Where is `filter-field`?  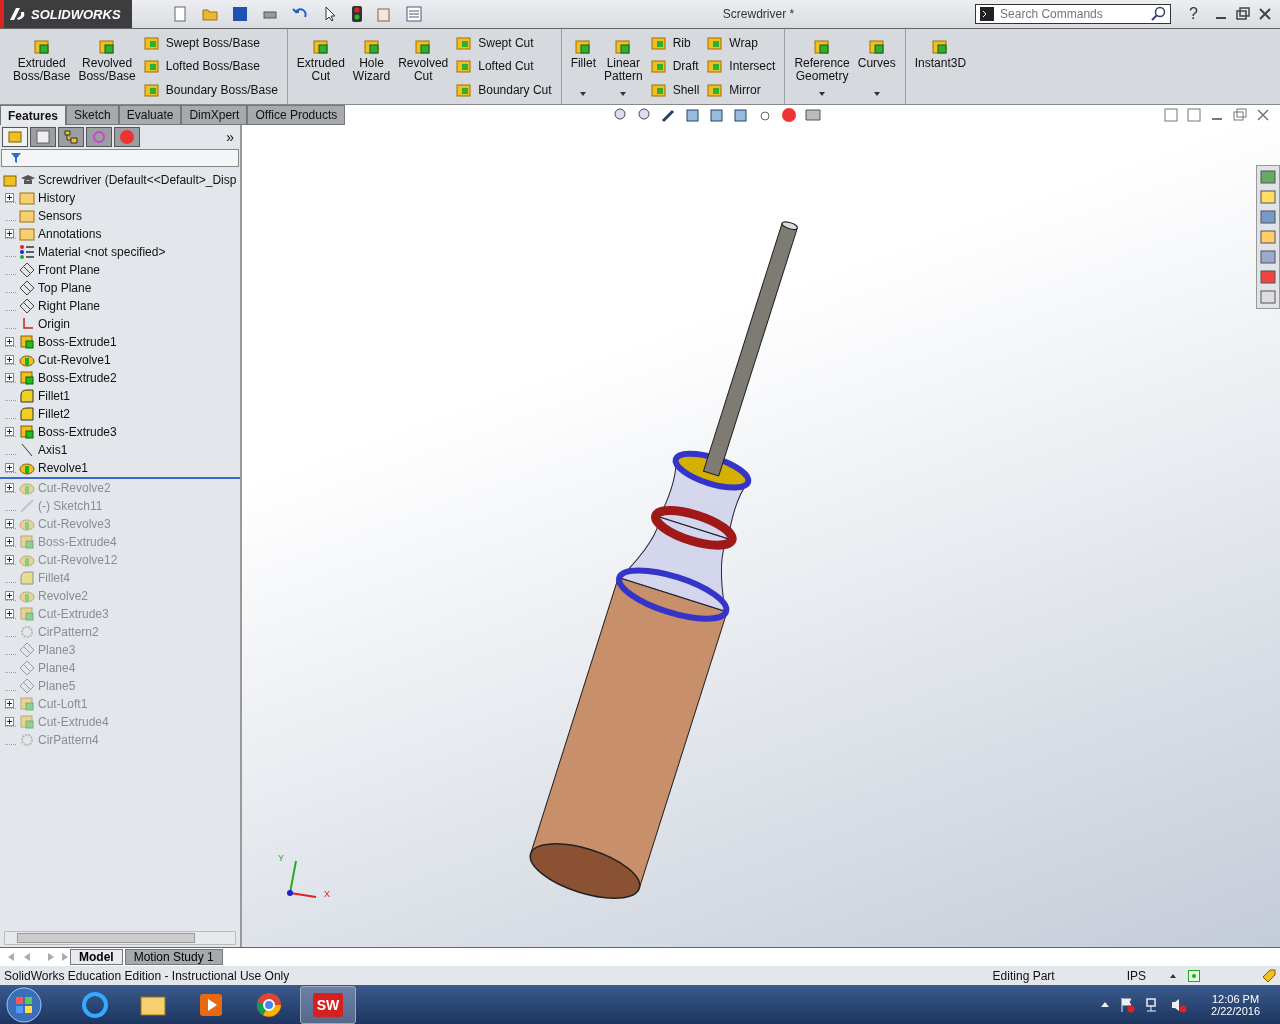
filter-field is located at coordinates (120, 158).